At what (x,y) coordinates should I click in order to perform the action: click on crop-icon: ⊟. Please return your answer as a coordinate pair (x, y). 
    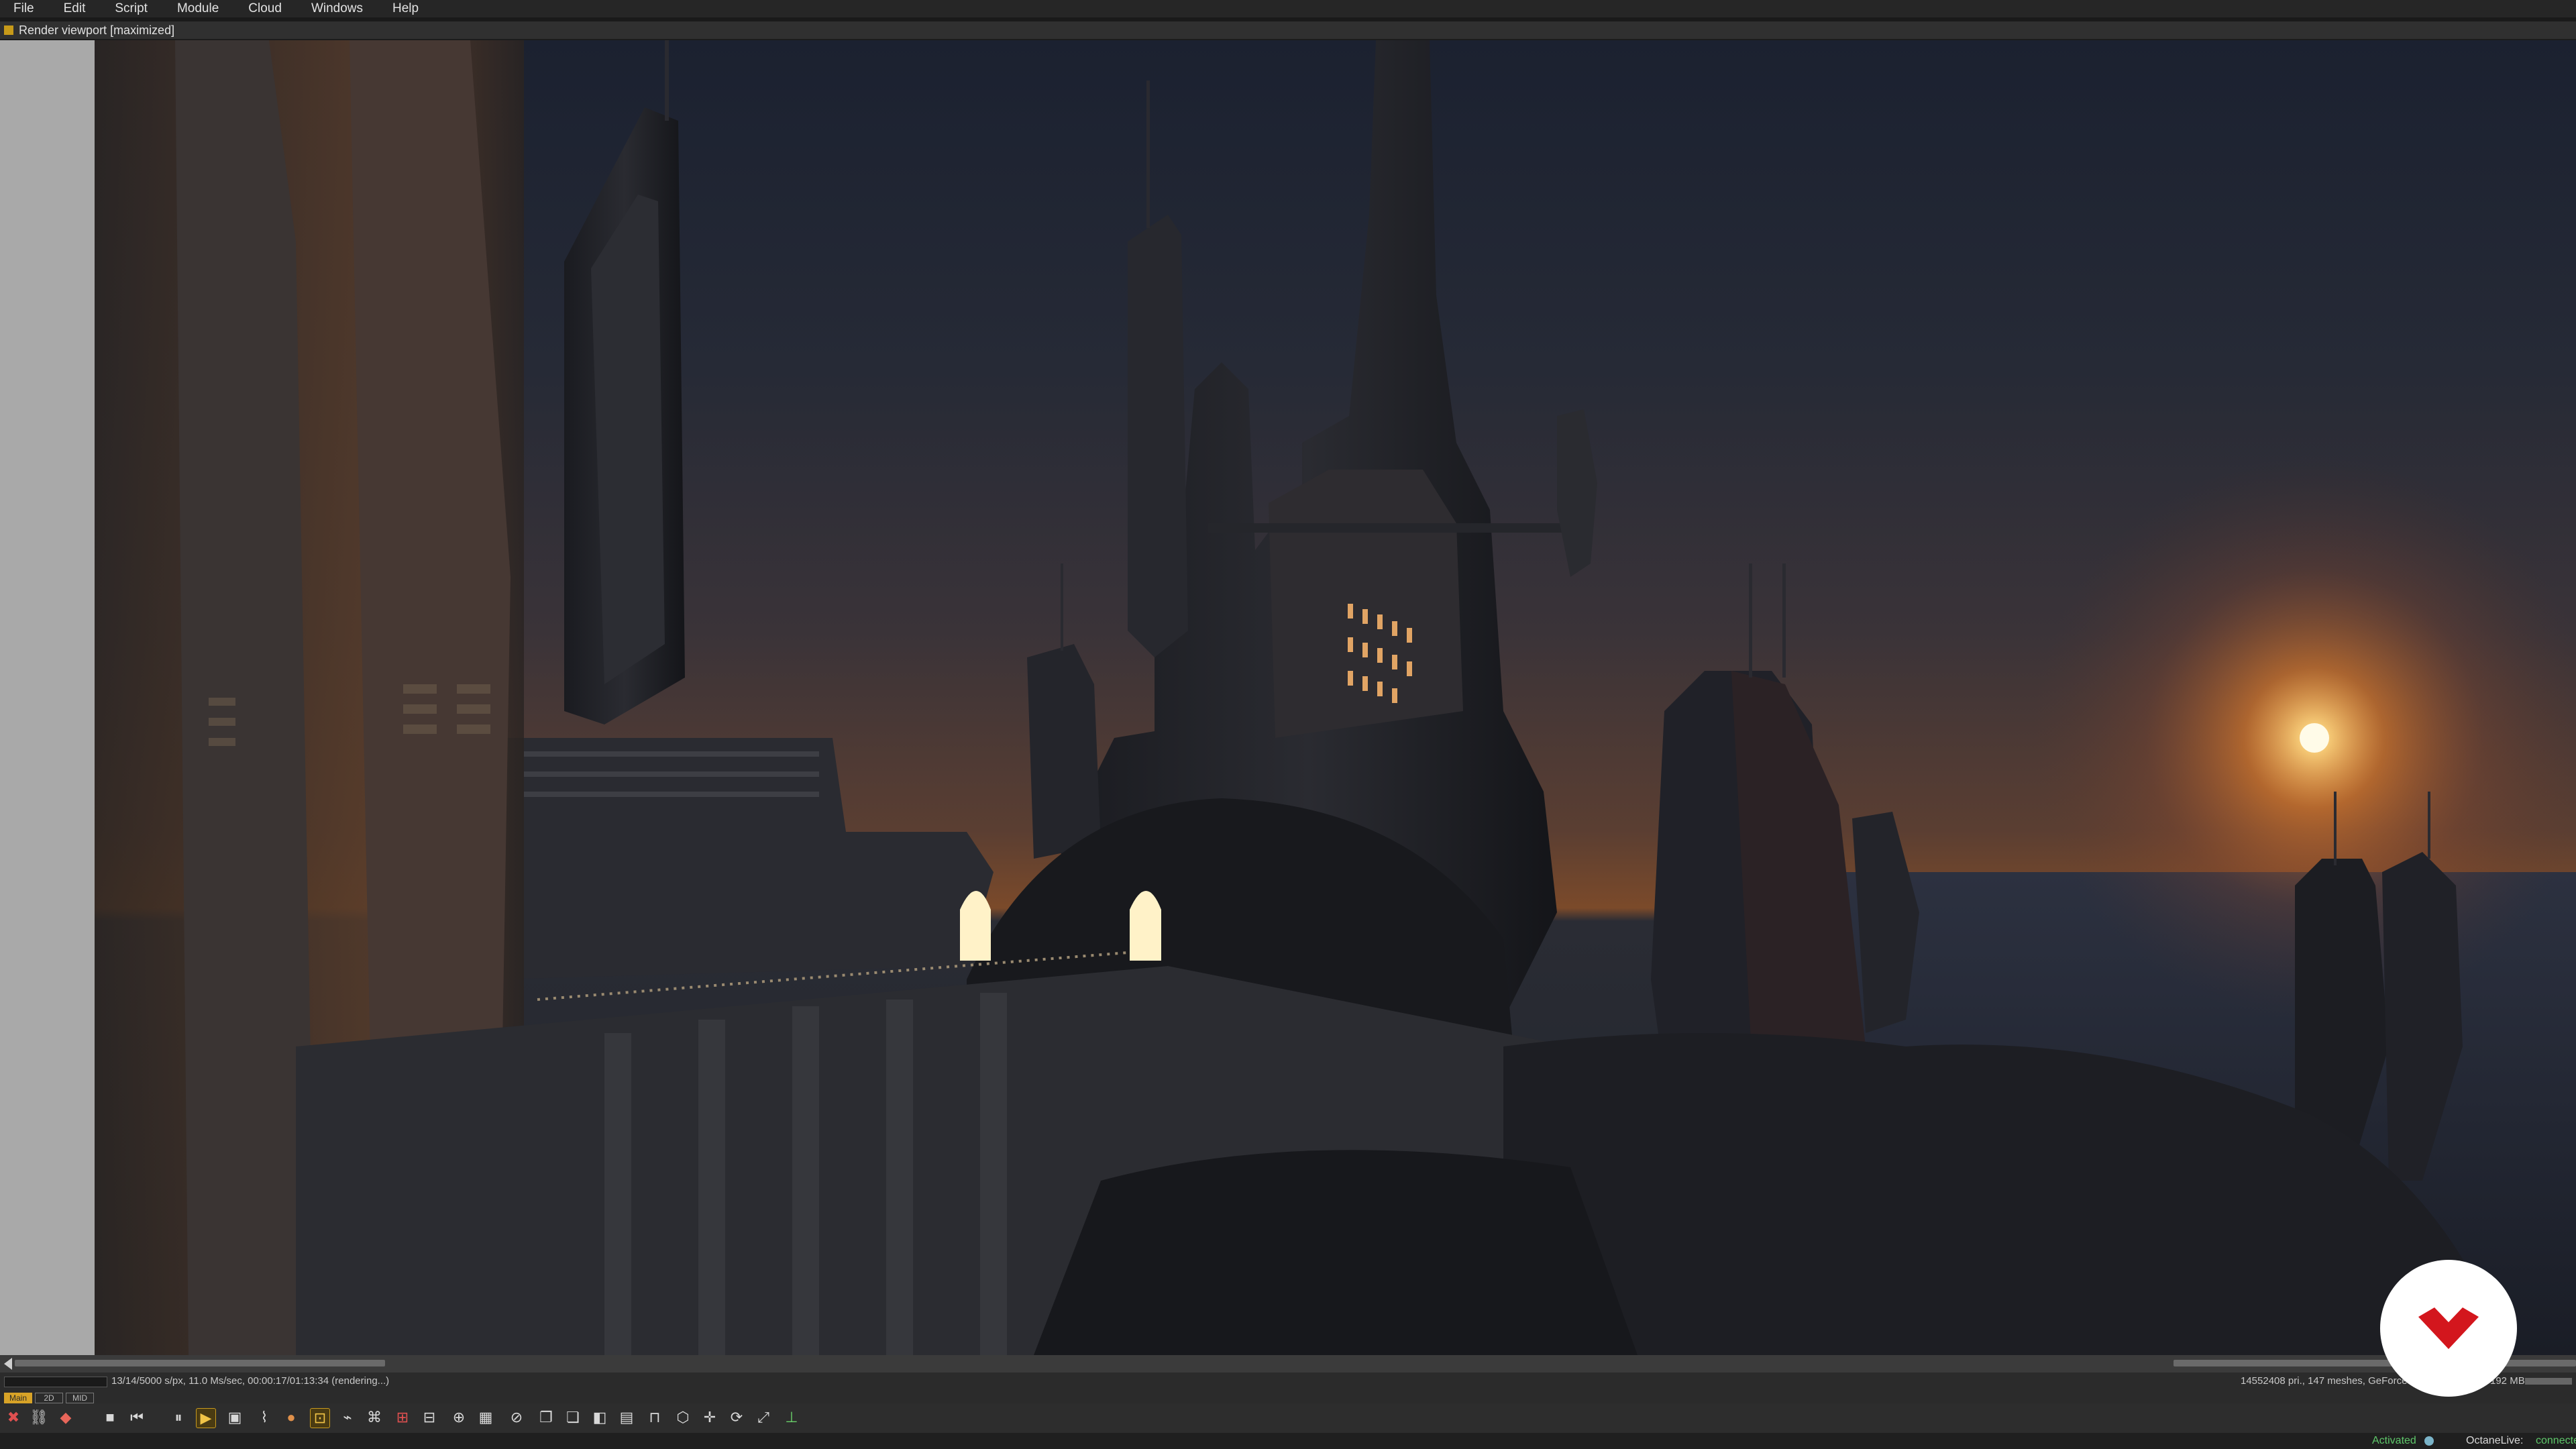
    Looking at the image, I should click on (429, 1417).